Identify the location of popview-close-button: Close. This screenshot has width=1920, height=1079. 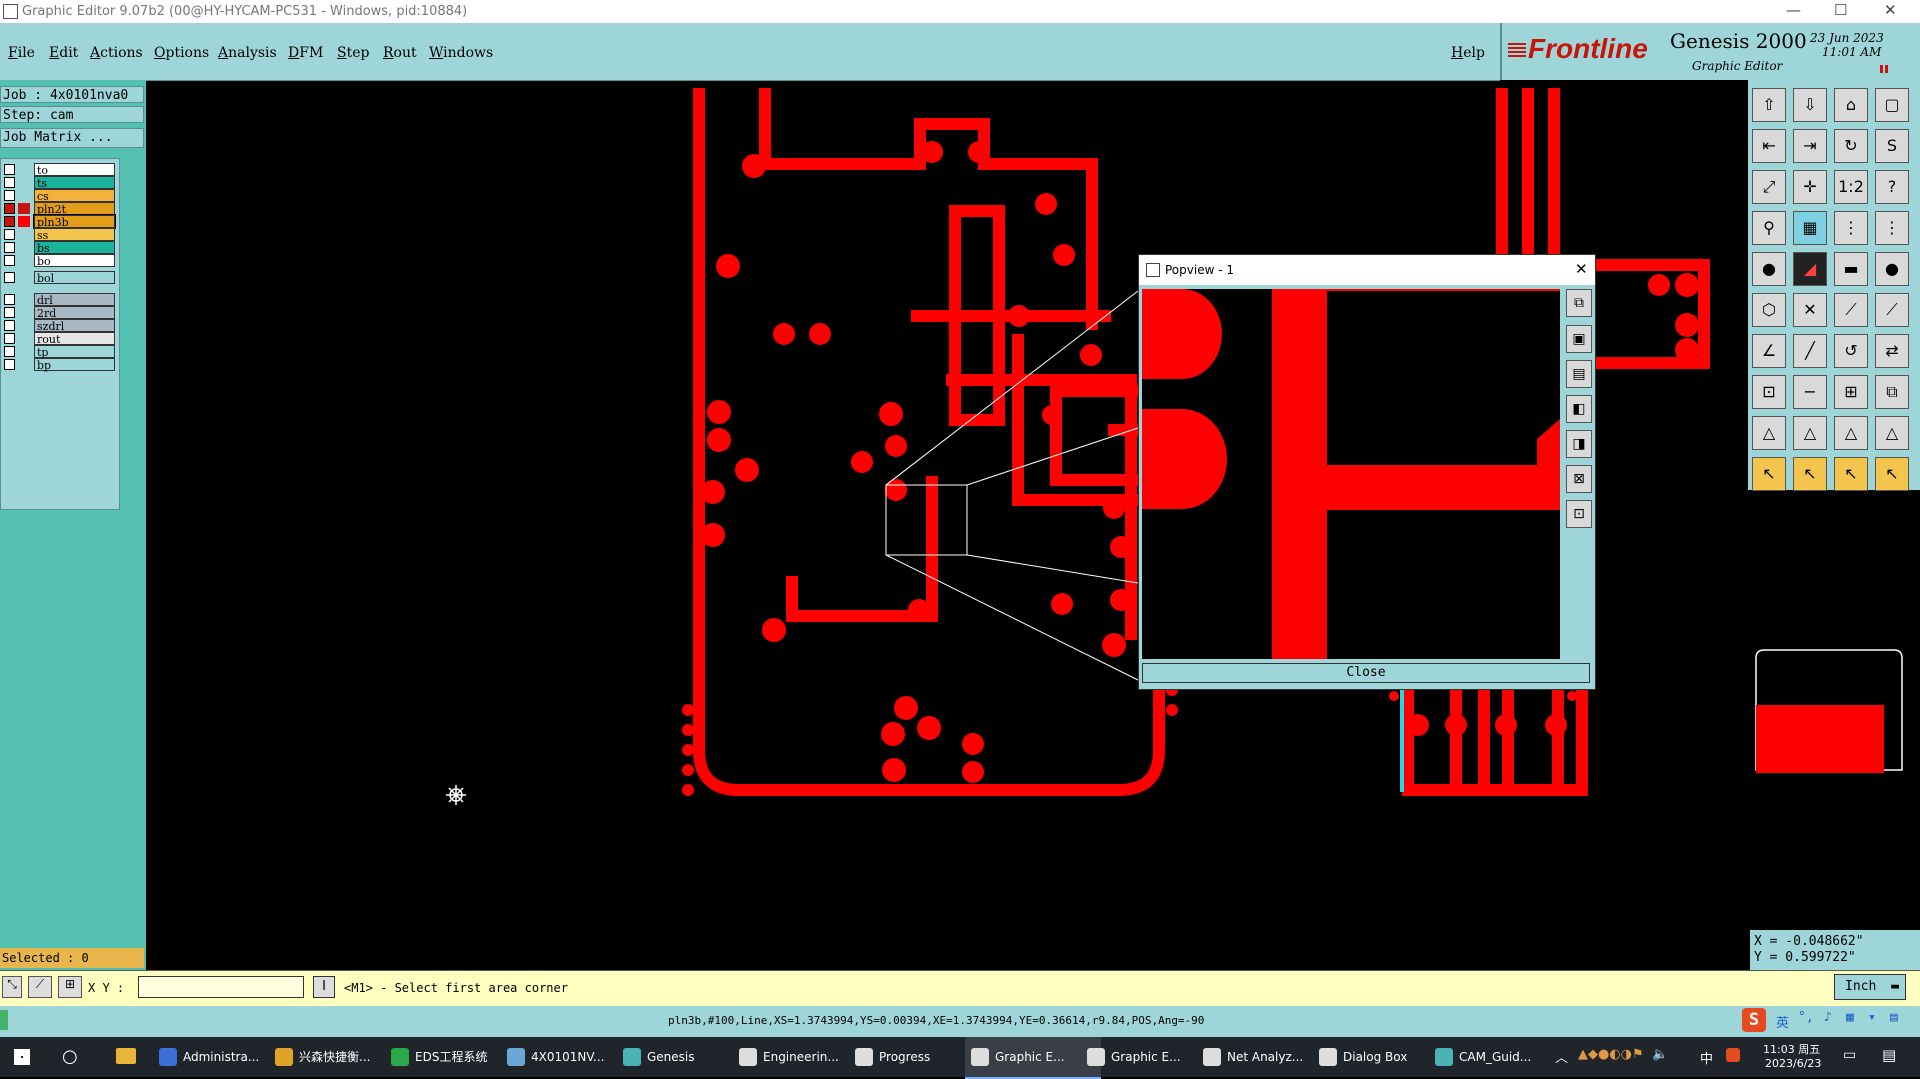
(1366, 673).